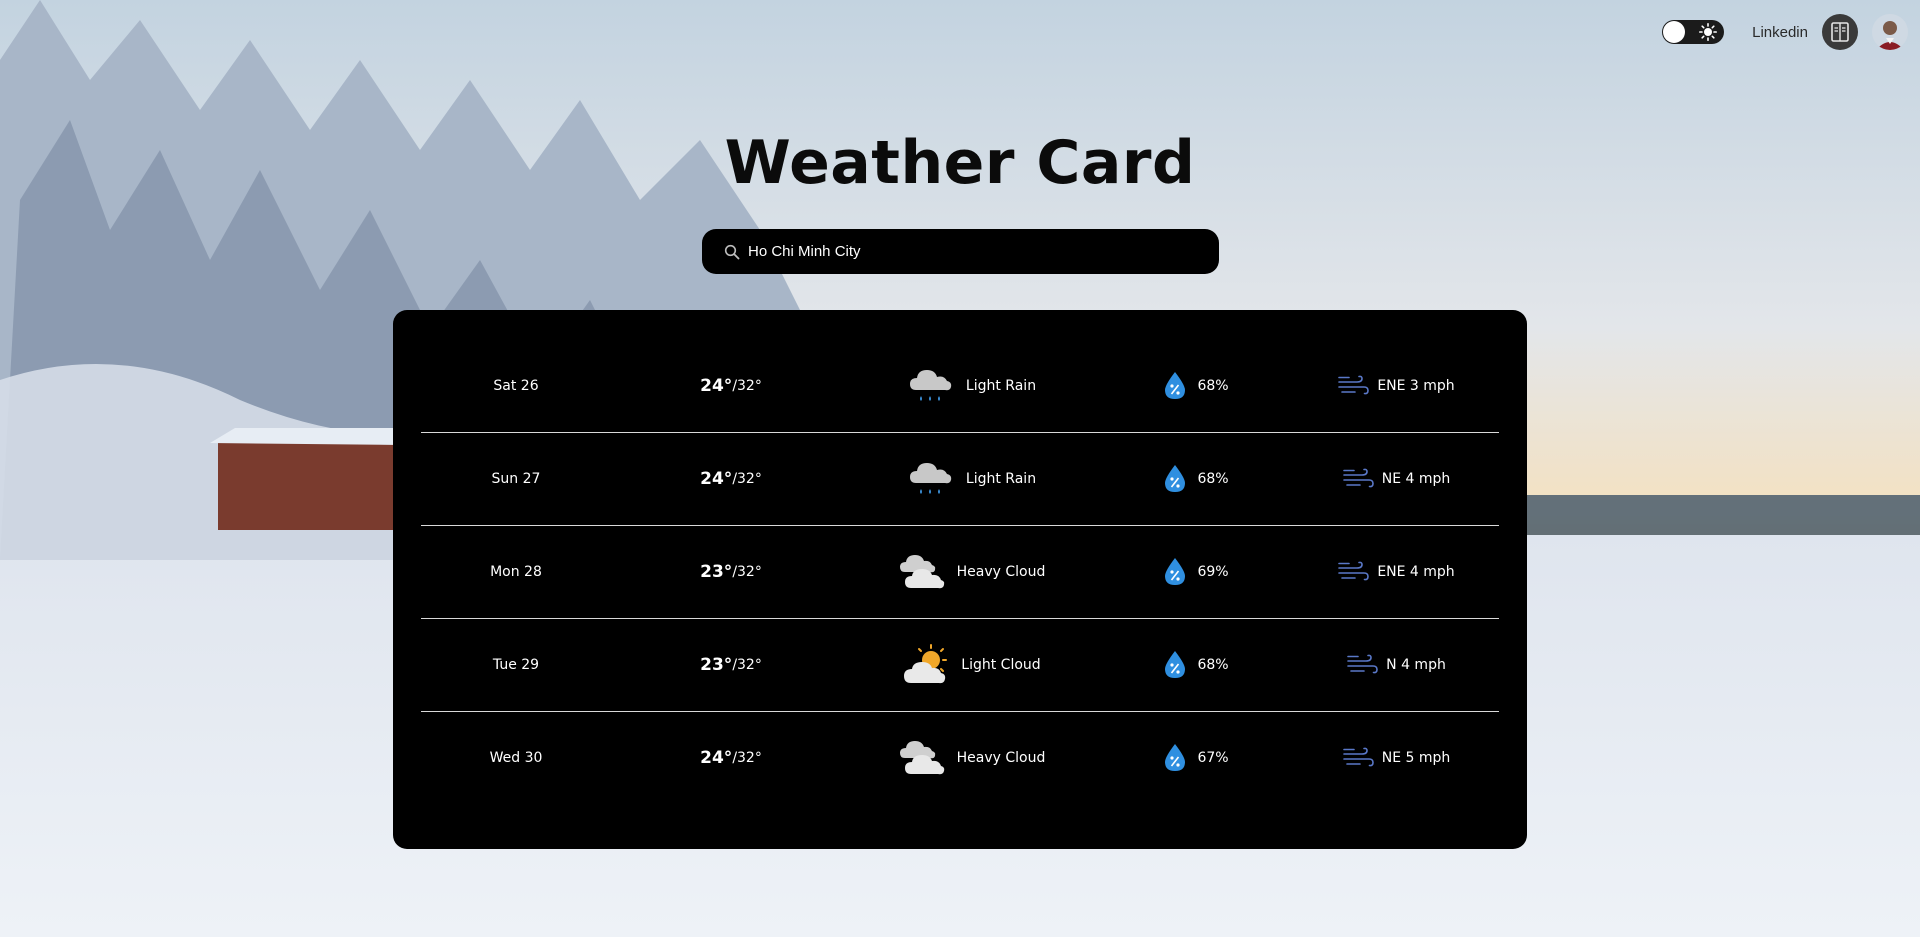 The height and width of the screenshot is (937, 1920). Describe the element at coordinates (1693, 32) in the screenshot. I see `theme-toggle` at that location.